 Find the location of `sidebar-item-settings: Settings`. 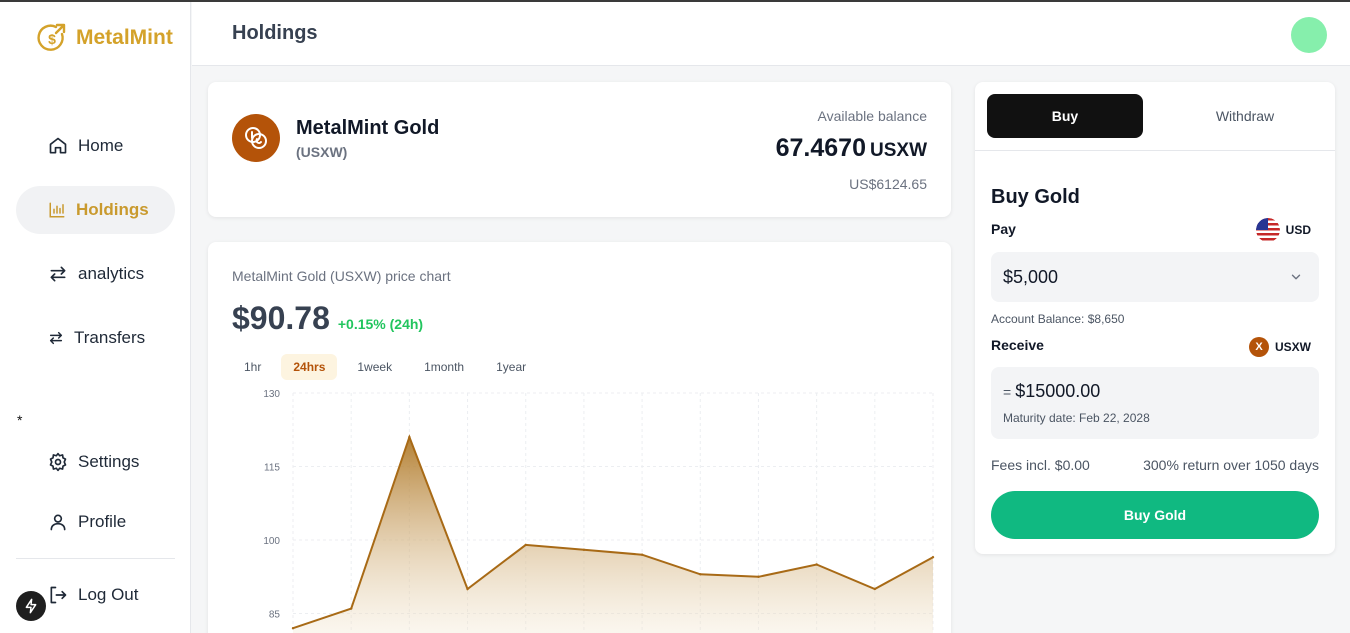

sidebar-item-settings: Settings is located at coordinates (95, 462).